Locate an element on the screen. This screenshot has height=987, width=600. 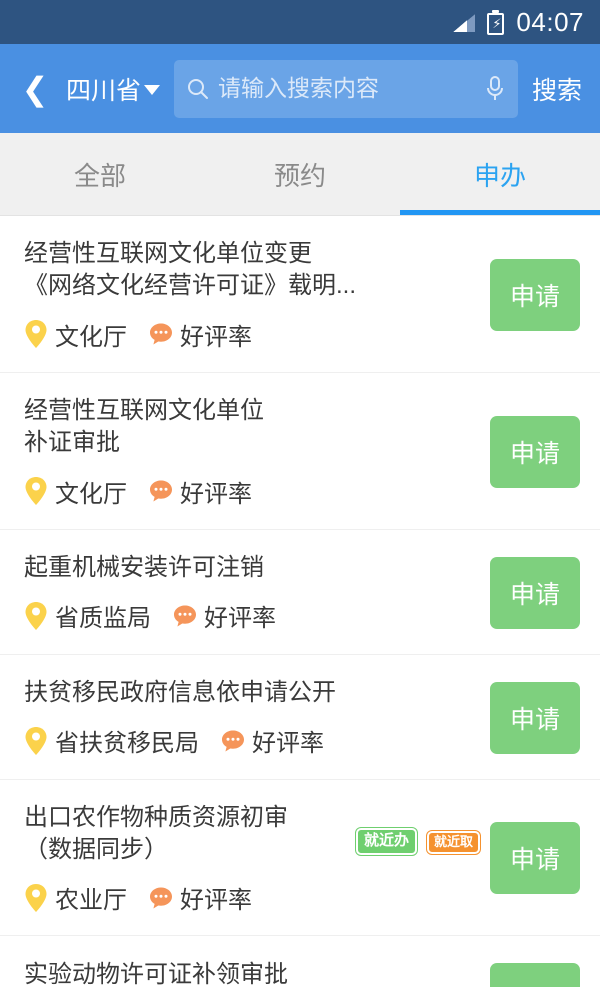
search-icon is located at coordinates (198, 88).